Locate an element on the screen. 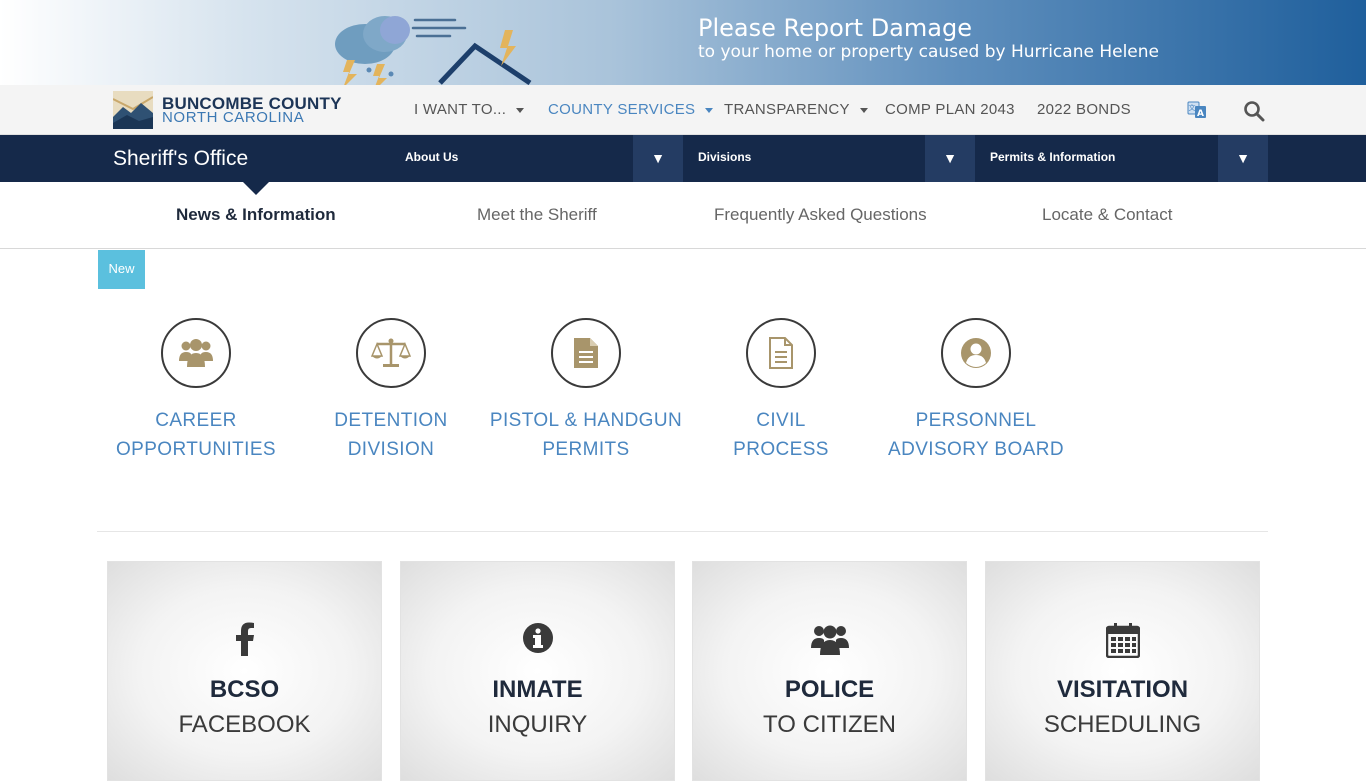 This screenshot has width=1366, height=781. quick-link-detention: DETENTION DIVISION is located at coordinates (391, 391).